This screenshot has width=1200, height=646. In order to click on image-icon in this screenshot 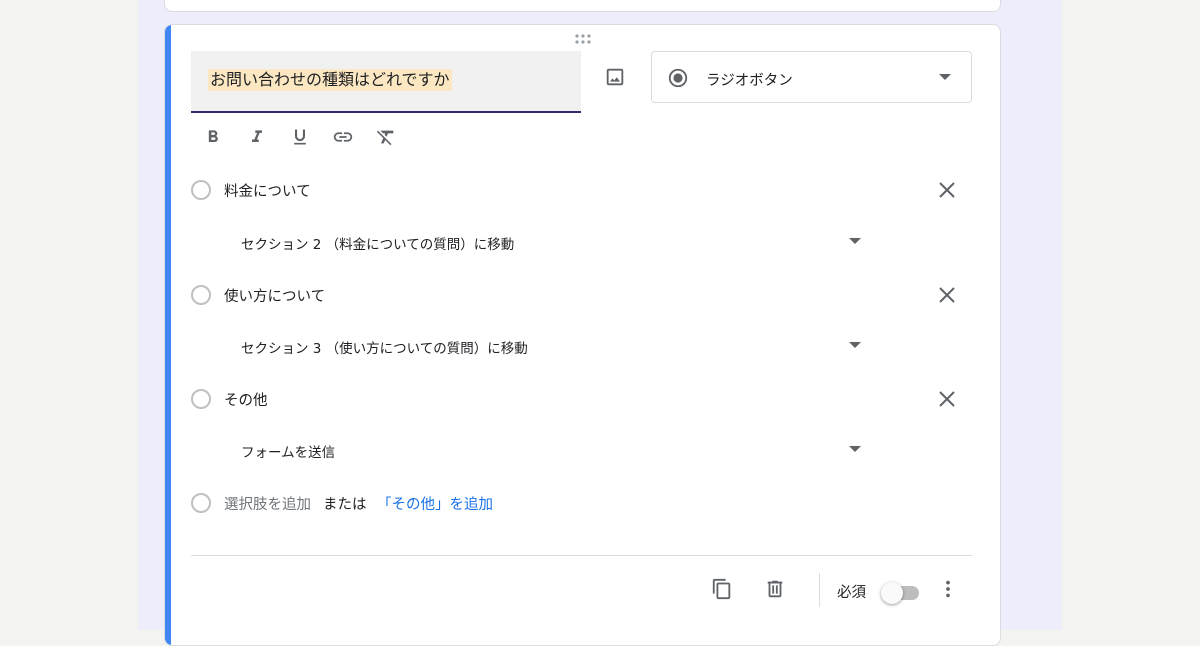, I will do `click(615, 77)`.